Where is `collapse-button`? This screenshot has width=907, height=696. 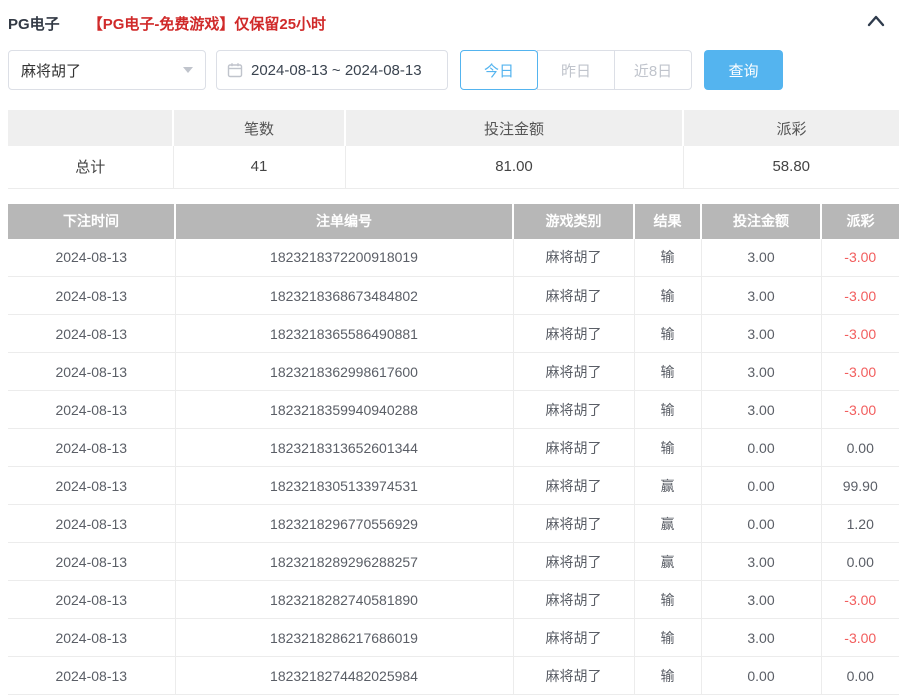
collapse-button is located at coordinates (876, 21).